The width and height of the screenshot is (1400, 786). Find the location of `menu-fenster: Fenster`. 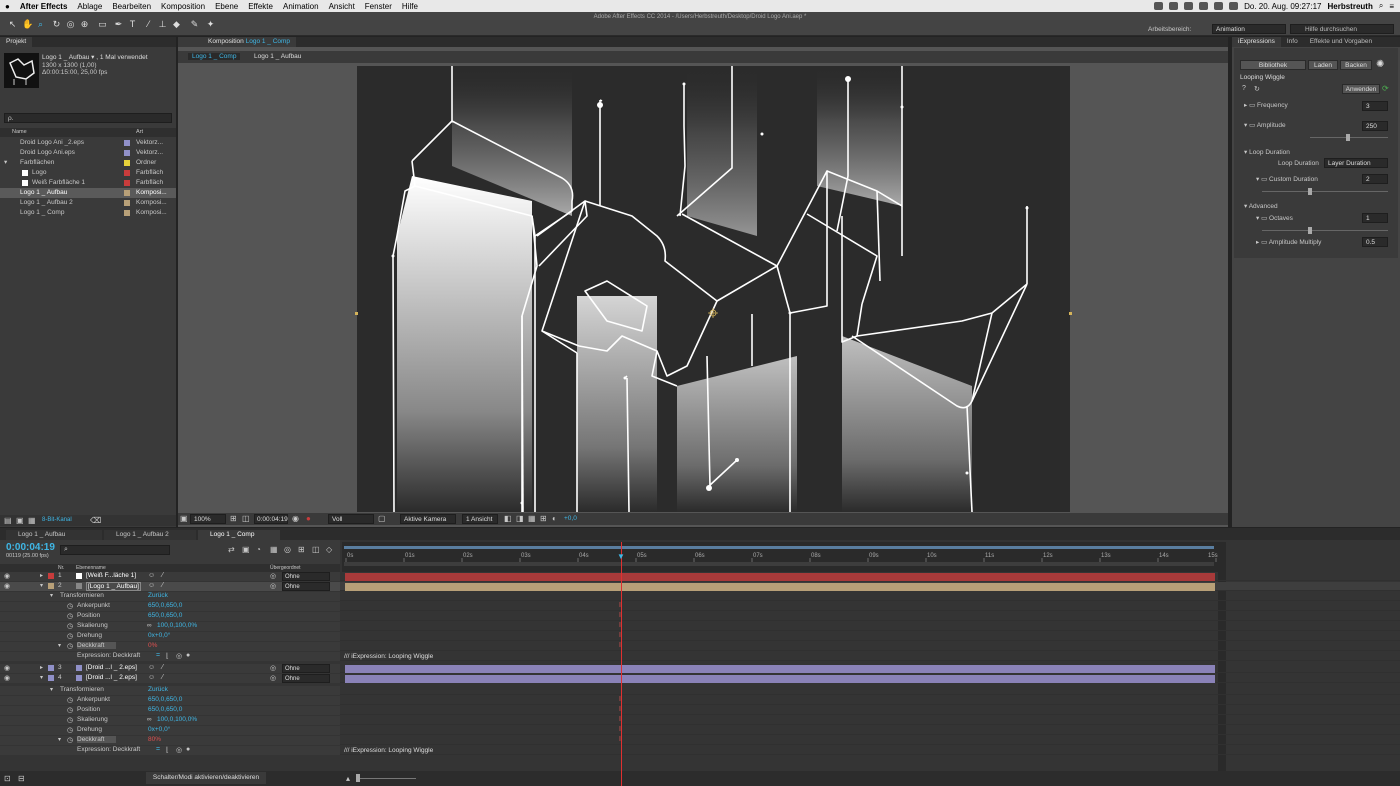

menu-fenster: Fenster is located at coordinates (378, 6).